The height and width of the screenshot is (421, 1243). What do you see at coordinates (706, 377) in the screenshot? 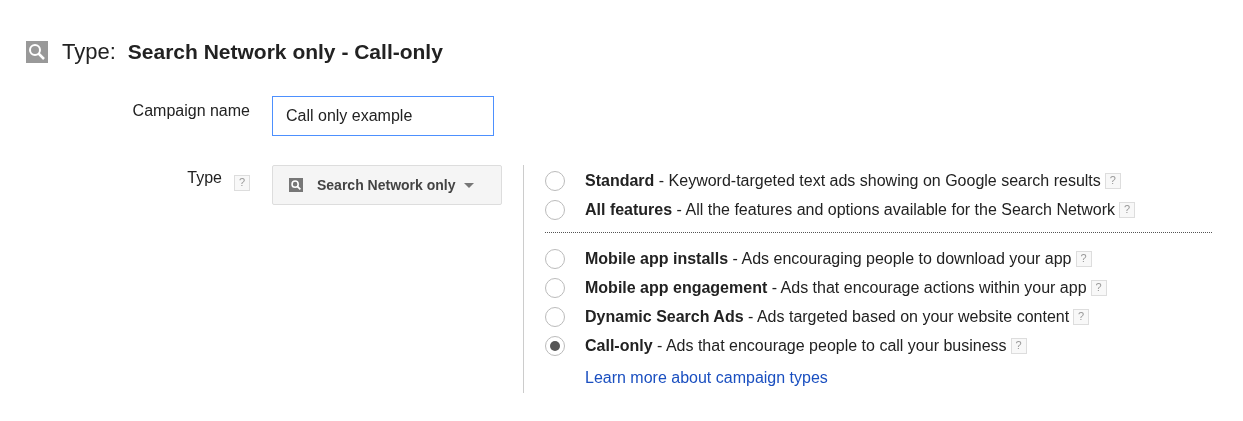
I see `learn-more-link: Learn more about campaign types` at bounding box center [706, 377].